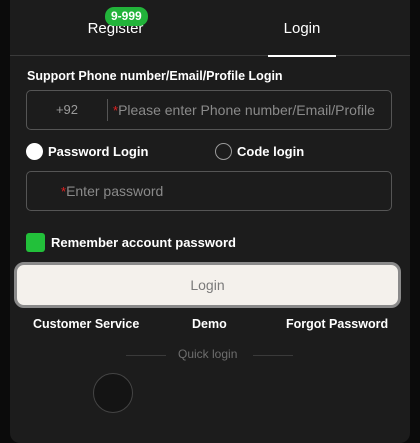  I want to click on account-placeholder: Please enter Phone number/Email/Profile, so click(246, 110).